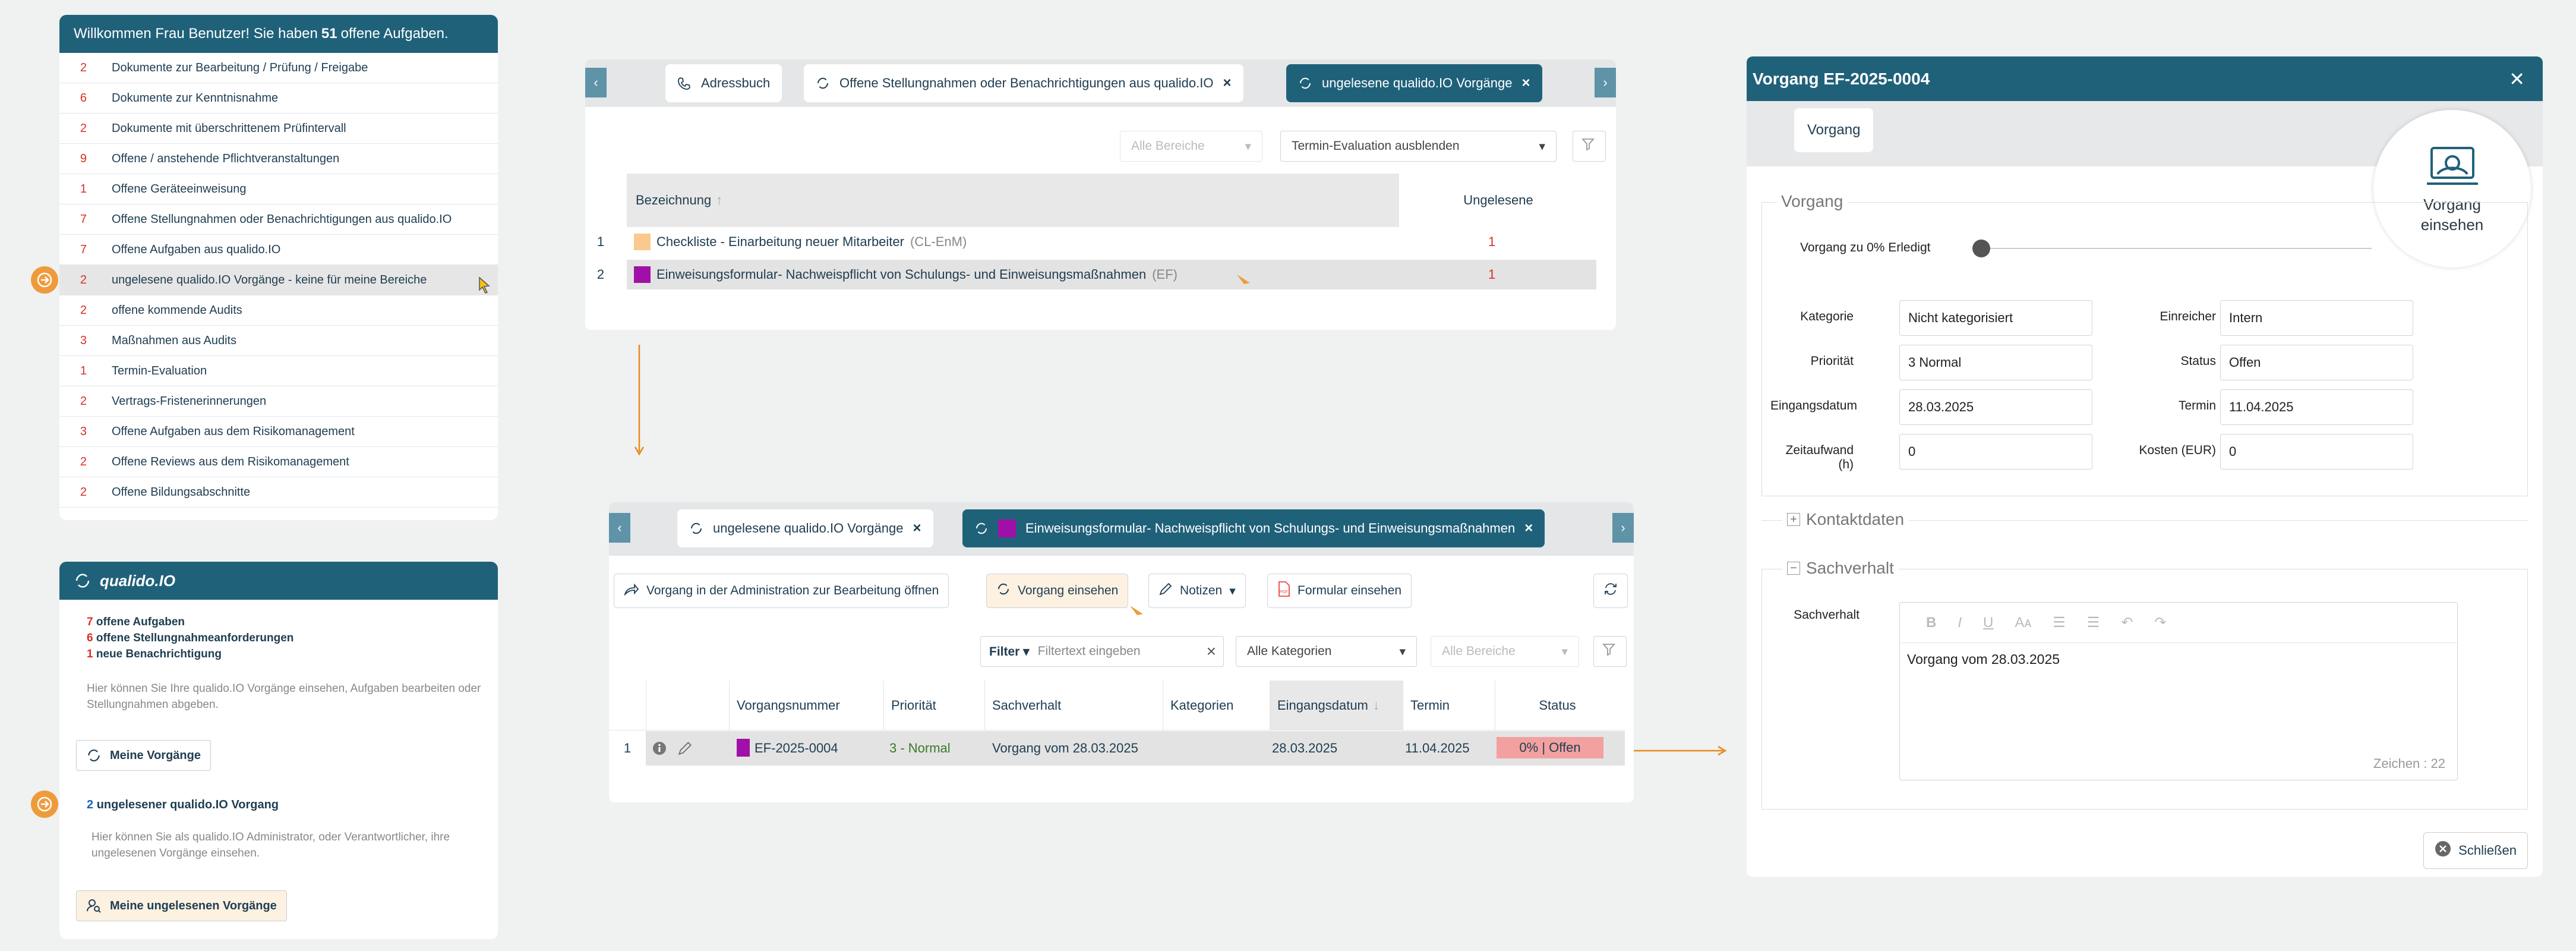  Describe the element at coordinates (2316, 318) in the screenshot. I see `field-input: Intern` at that location.